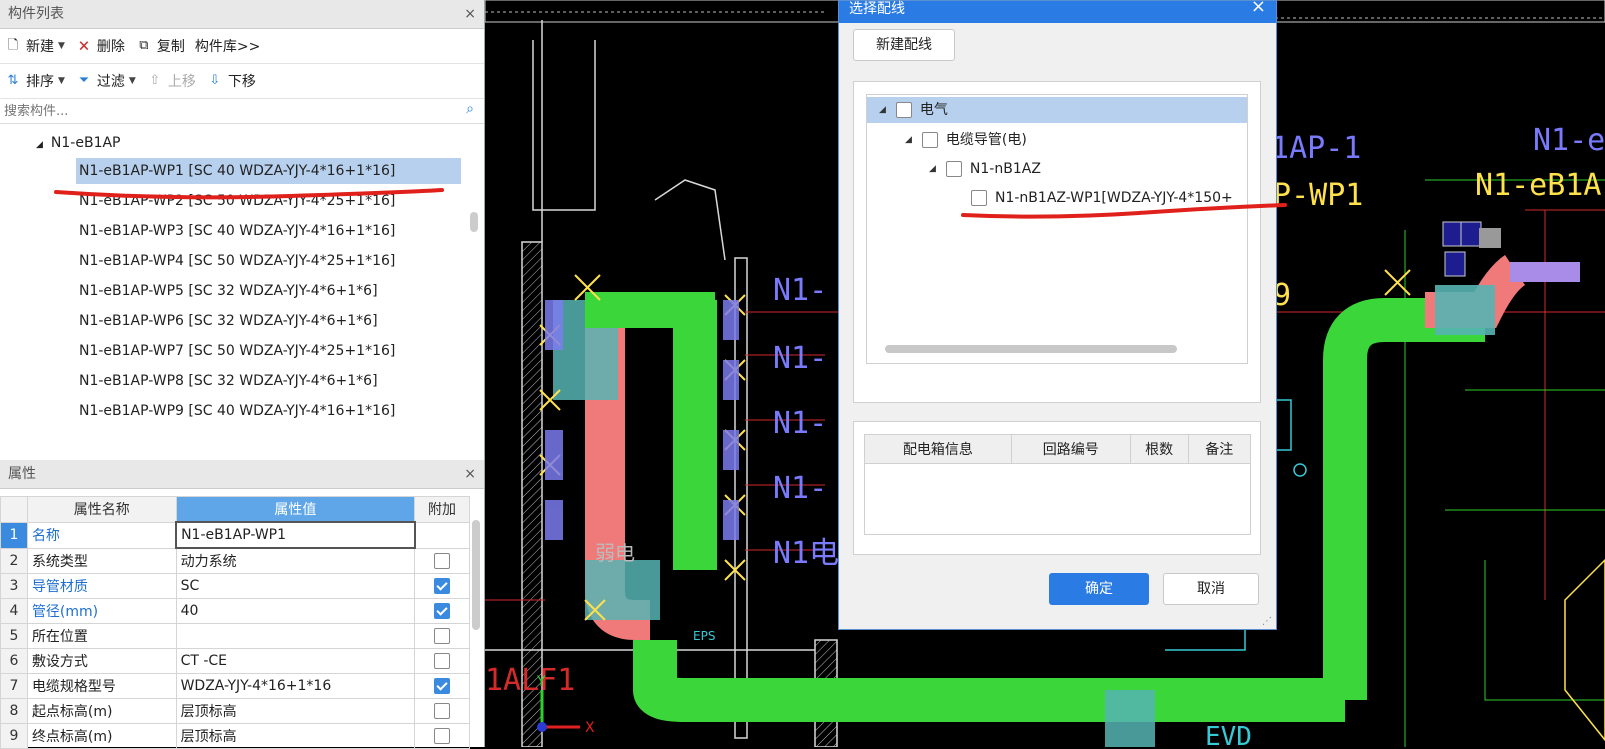 This screenshot has height=749, width=1605. I want to click on panel-title-bar: 构件列表 ×, so click(242, 14).